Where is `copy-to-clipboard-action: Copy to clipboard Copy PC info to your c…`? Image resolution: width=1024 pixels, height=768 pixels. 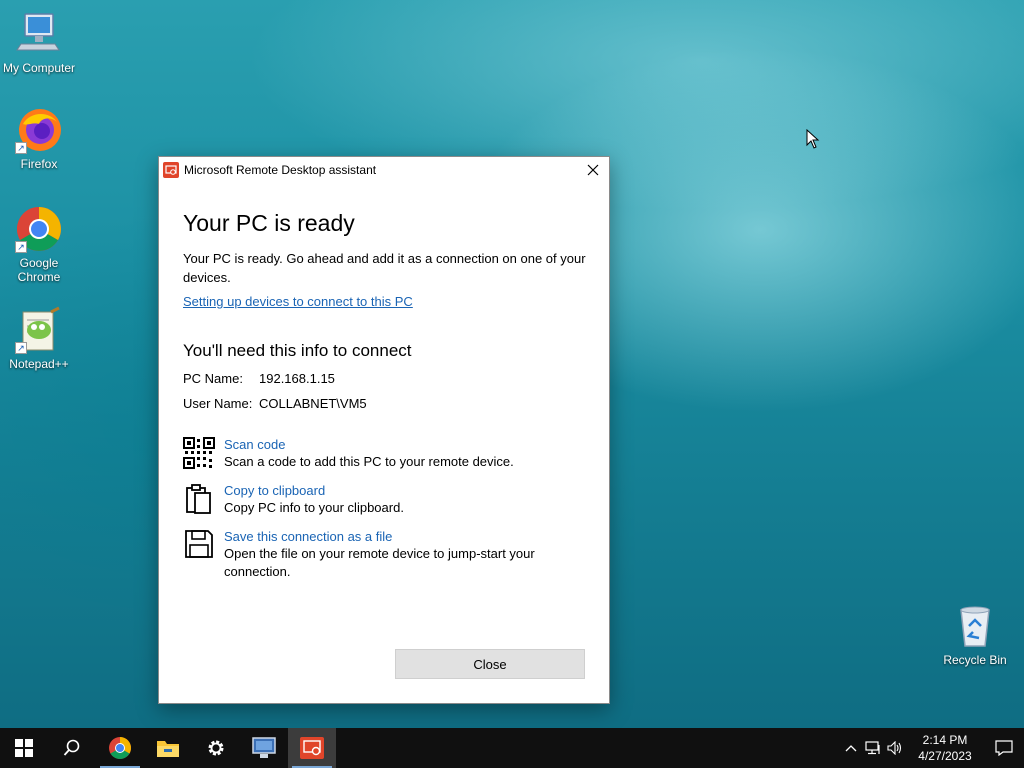
copy-to-clipboard-action: Copy to clipboard Copy PC info to your c… is located at coordinates (384, 500).